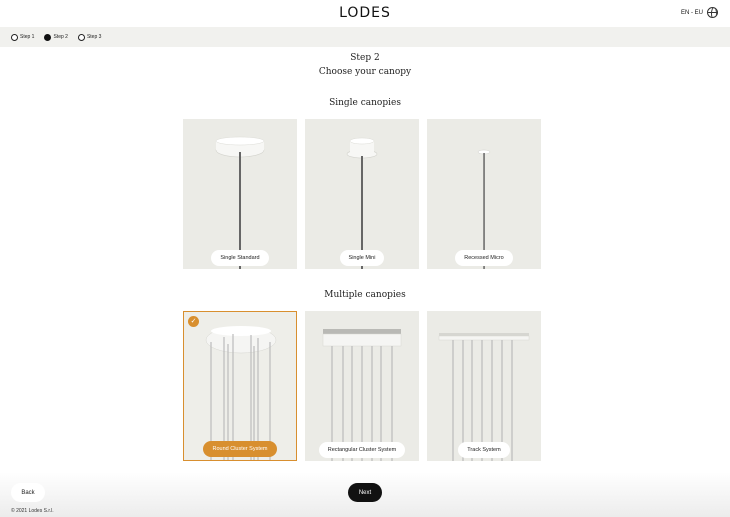 Image resolution: width=730 pixels, height=517 pixels. I want to click on option-single-standard: Single Standard, so click(240, 194).